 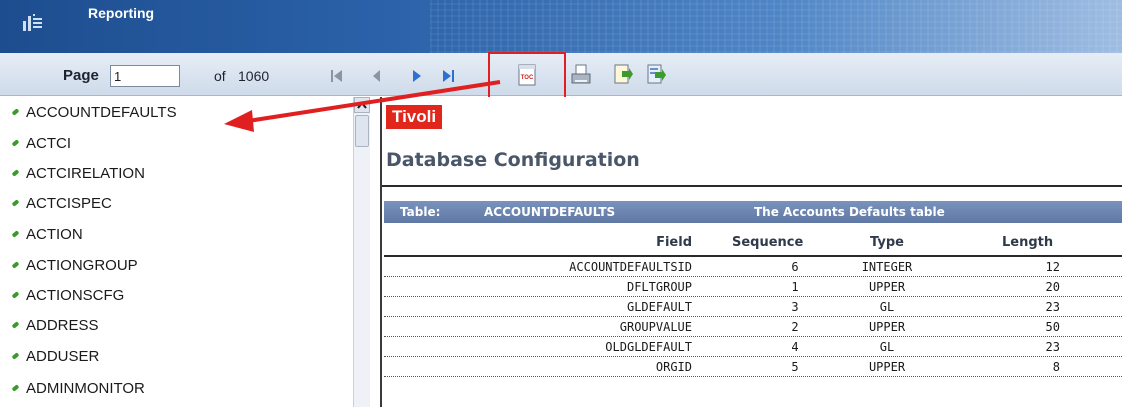 I want to click on total-pages: 1060, so click(x=254, y=76).